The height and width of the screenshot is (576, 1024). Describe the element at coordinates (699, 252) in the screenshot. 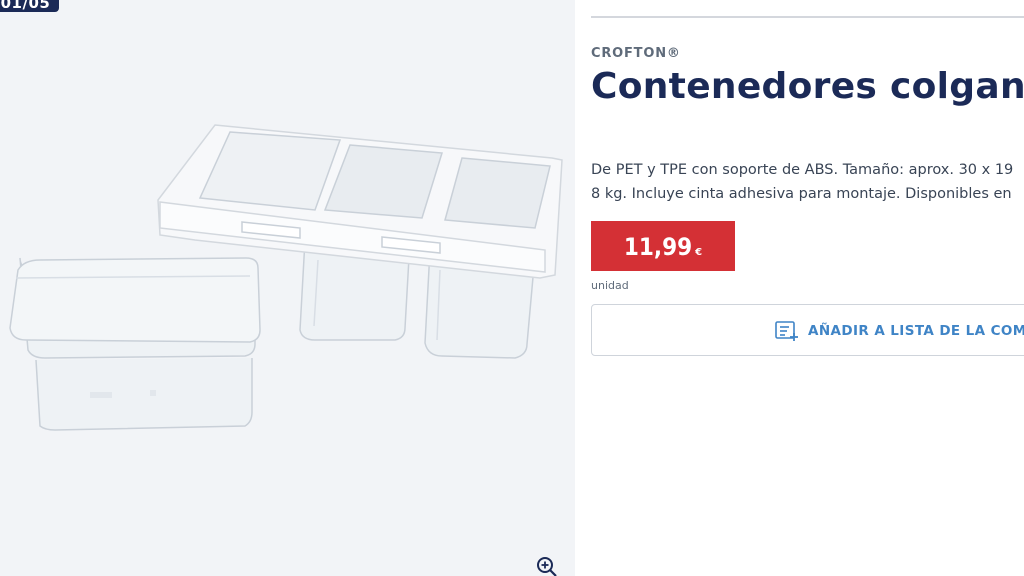

I see `price-currency: €` at that location.